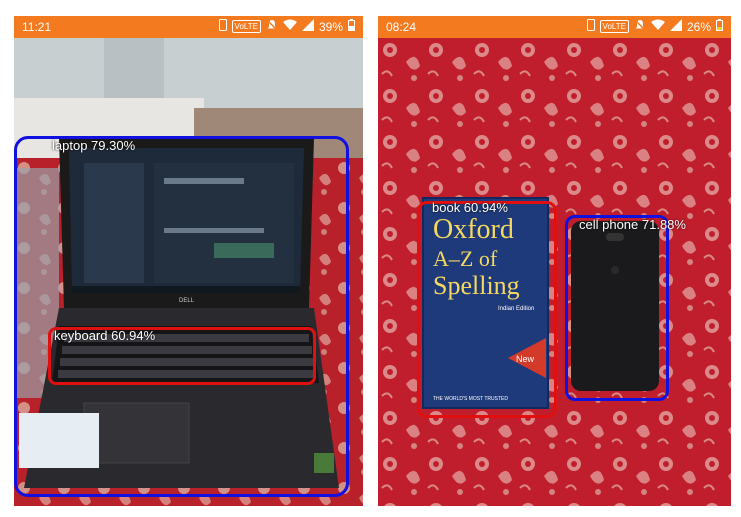  What do you see at coordinates (94, 145) in the screenshot?
I see `detection-label-laptop: laptop 79.30%` at bounding box center [94, 145].